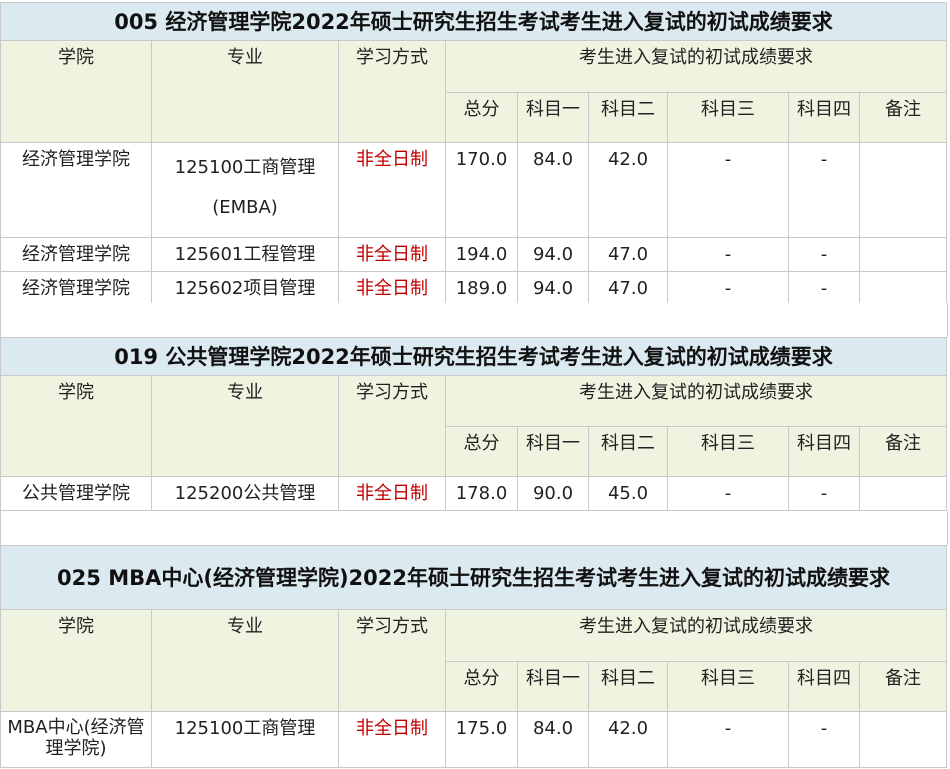 The height and width of the screenshot is (769, 950). I want to click on cell-college: MBA中心(经济管理学院), so click(76, 739).